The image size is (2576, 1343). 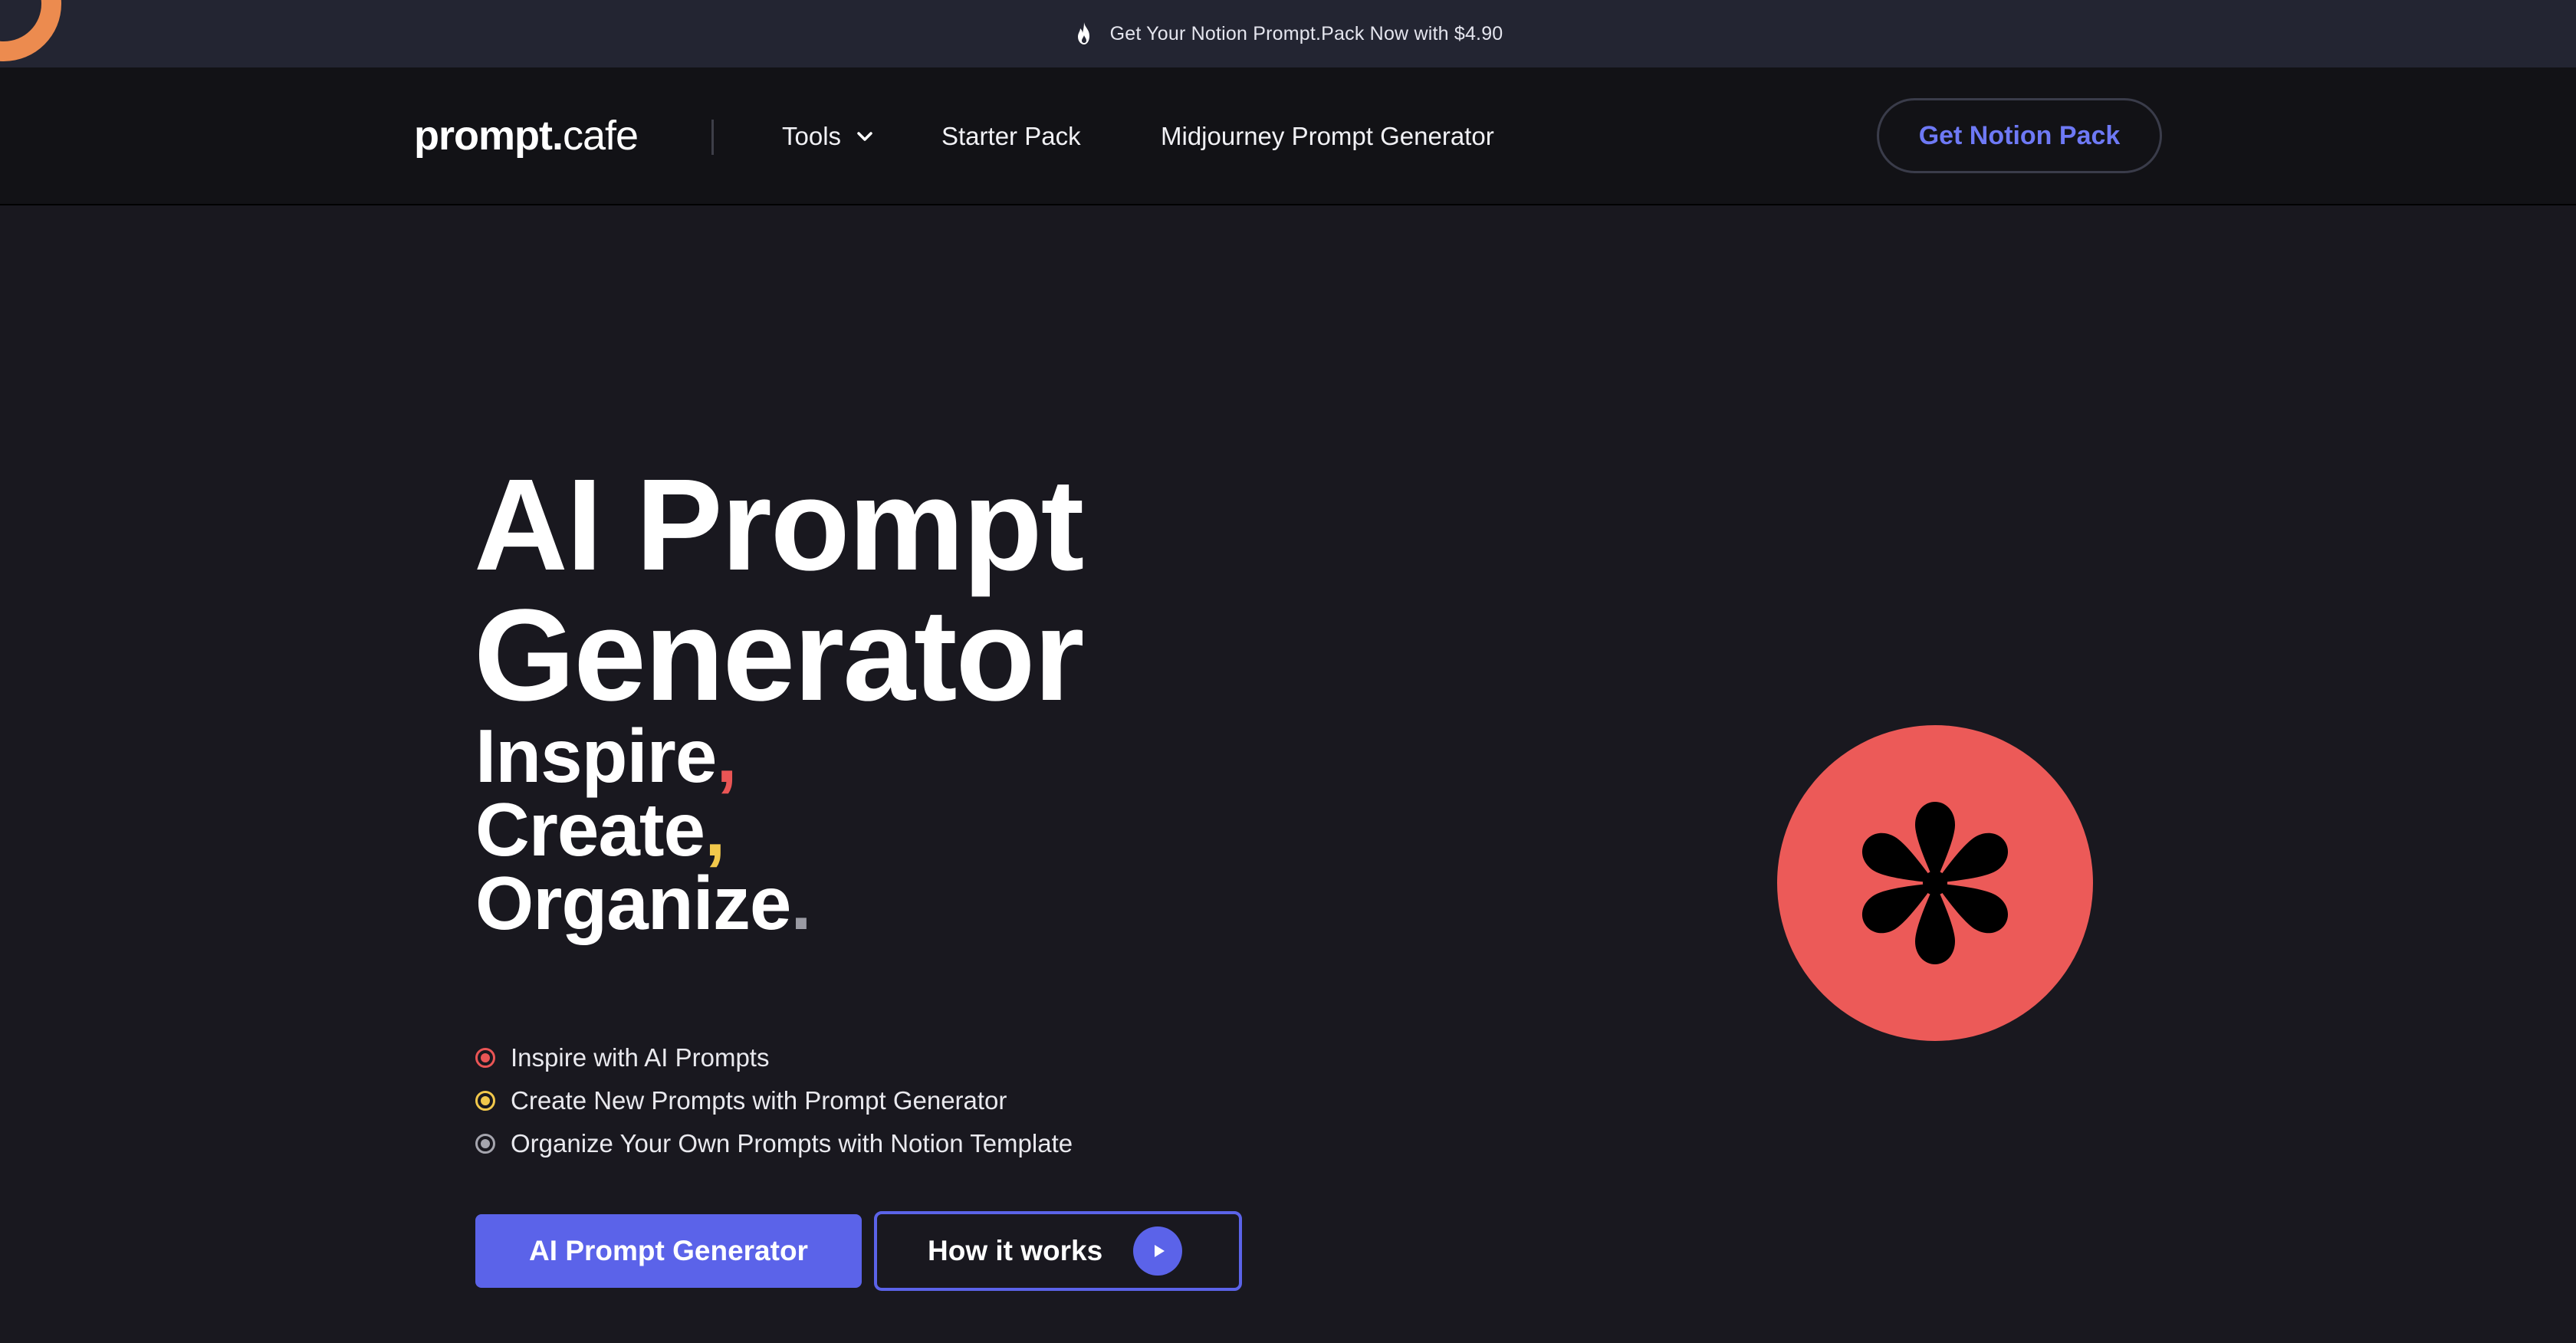 What do you see at coordinates (2019, 136) in the screenshot?
I see `get-notion-pack-button: Get Notion Pack` at bounding box center [2019, 136].